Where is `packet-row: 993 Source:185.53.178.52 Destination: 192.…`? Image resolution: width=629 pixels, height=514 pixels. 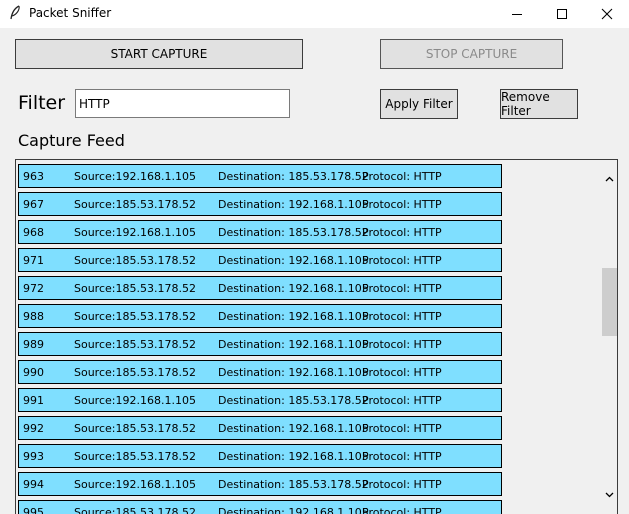 packet-row: 993 Source:185.53.178.52 Destination: 192.… is located at coordinates (260, 456).